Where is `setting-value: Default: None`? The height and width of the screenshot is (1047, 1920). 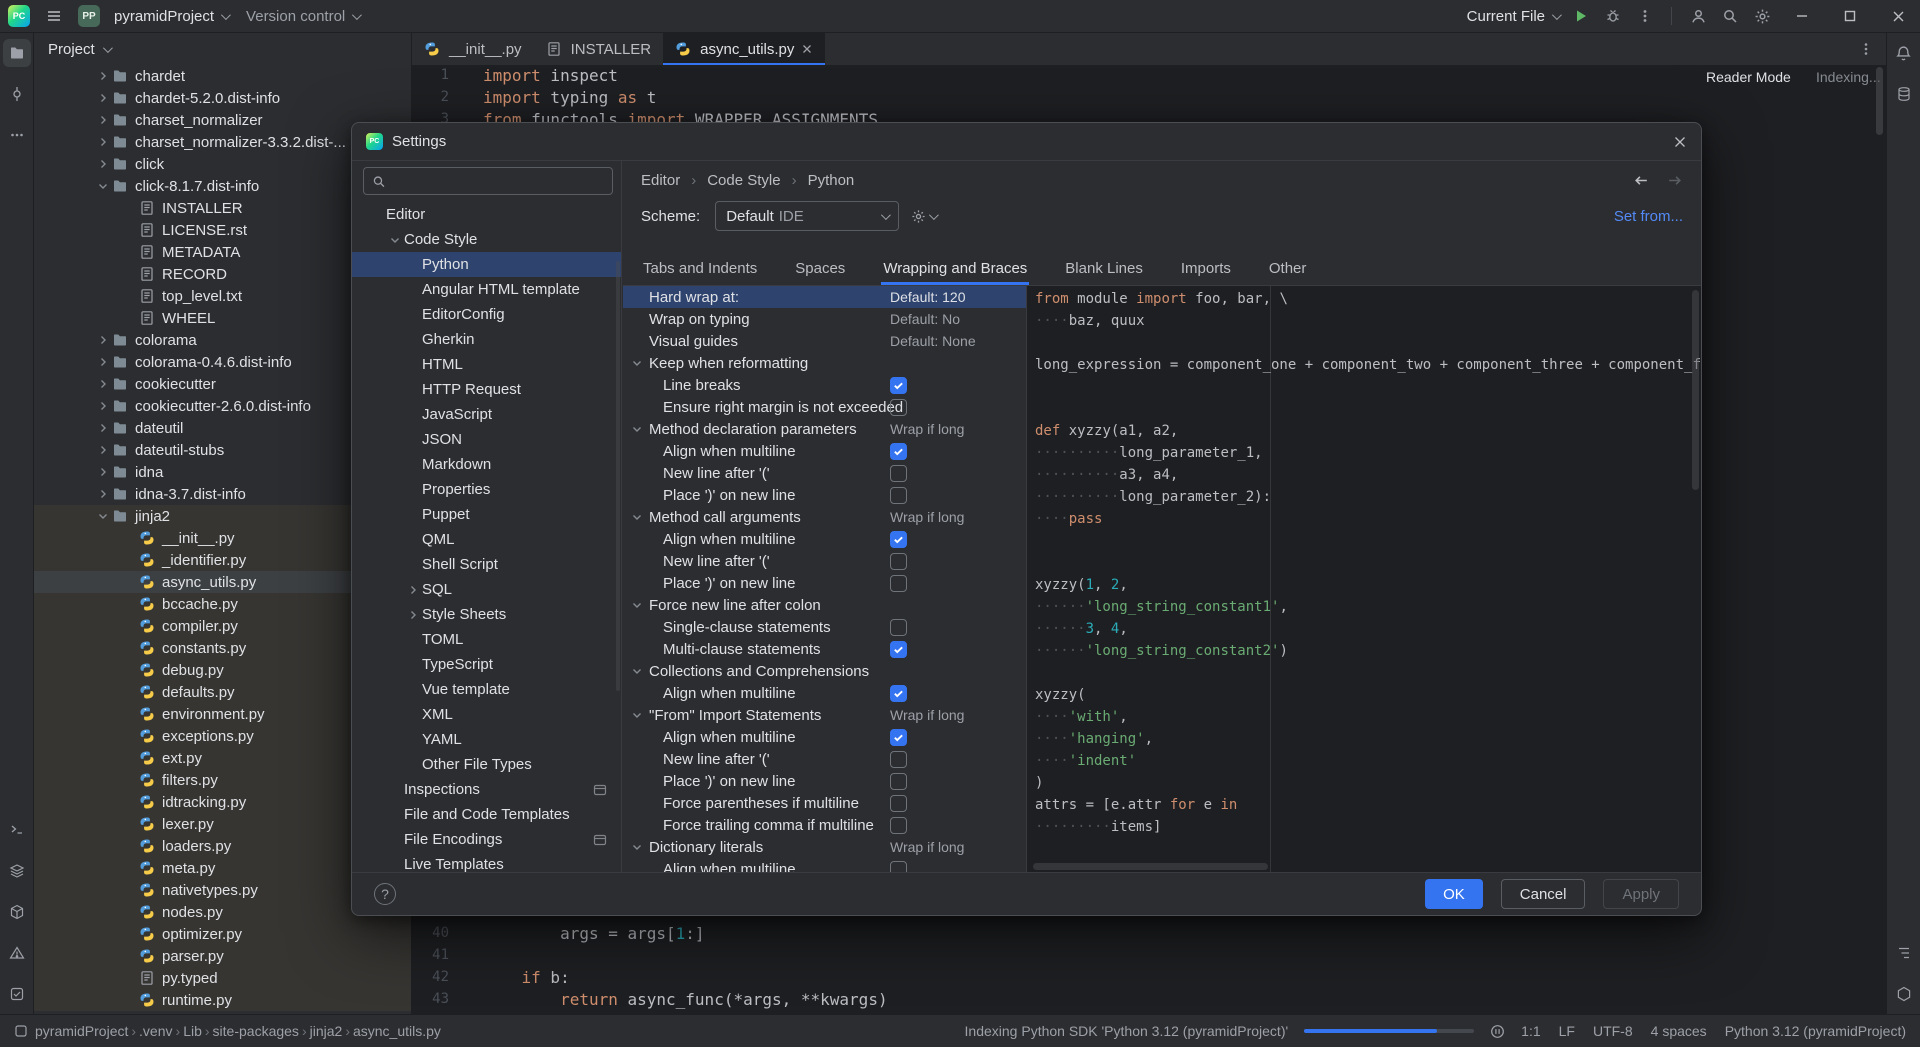
setting-value: Default: None is located at coordinates (933, 341).